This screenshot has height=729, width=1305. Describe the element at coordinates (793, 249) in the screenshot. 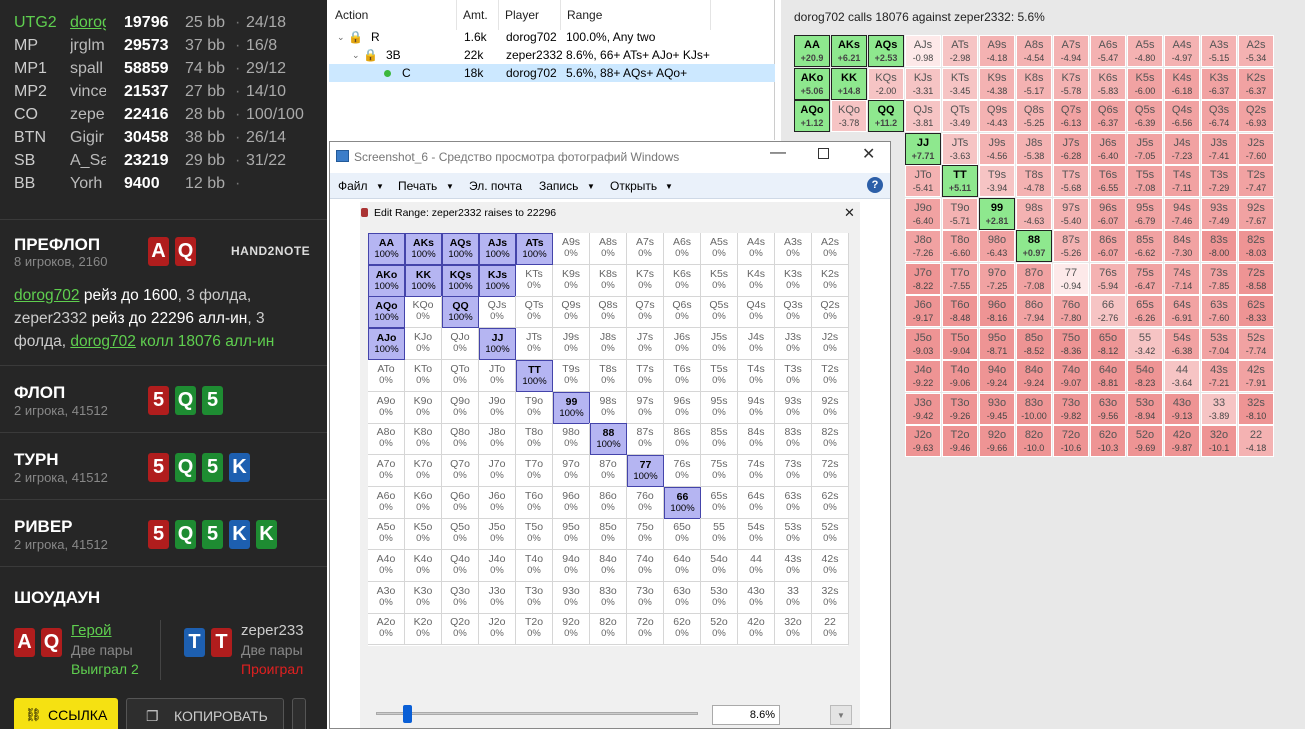

I see `range-cell: A3s 0%` at that location.